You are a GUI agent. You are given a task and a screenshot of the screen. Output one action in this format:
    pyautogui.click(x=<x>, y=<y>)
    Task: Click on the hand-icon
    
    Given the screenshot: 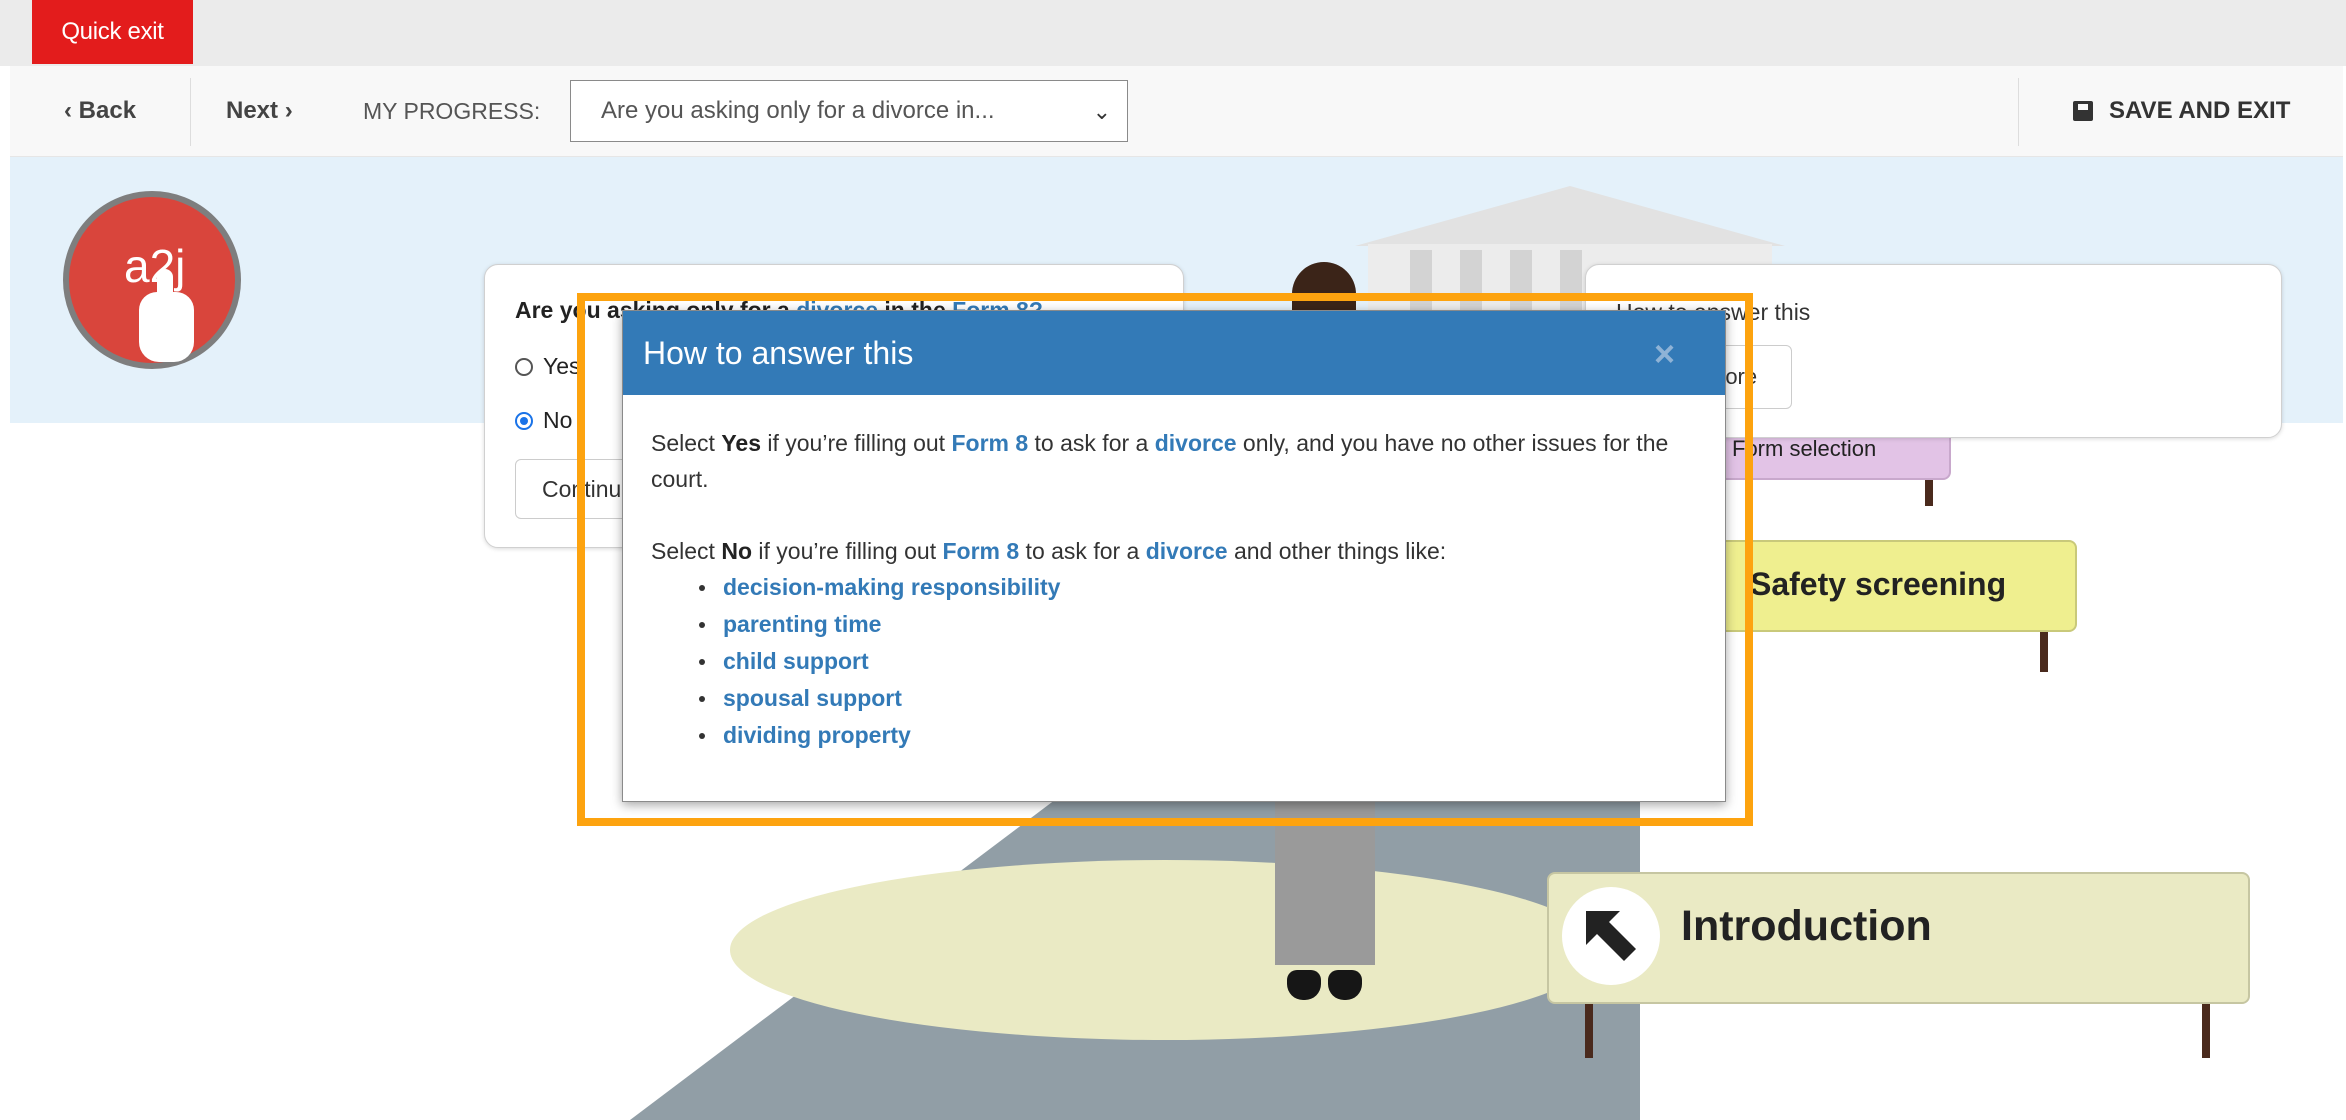 What is the action you would take?
    pyautogui.click(x=166, y=327)
    